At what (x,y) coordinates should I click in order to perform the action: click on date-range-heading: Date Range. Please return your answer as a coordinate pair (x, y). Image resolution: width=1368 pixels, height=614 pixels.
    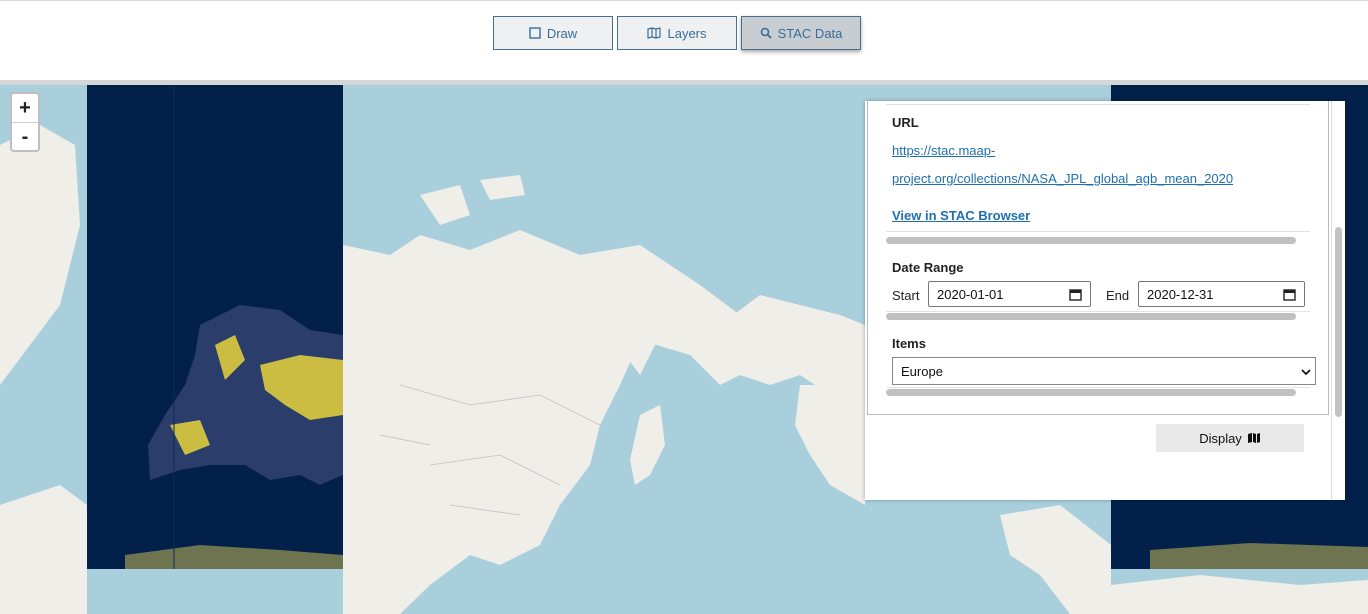
    Looking at the image, I should click on (928, 267).